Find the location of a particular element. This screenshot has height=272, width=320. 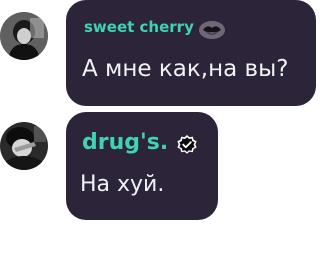

verified-check-icon is located at coordinates (187, 147).